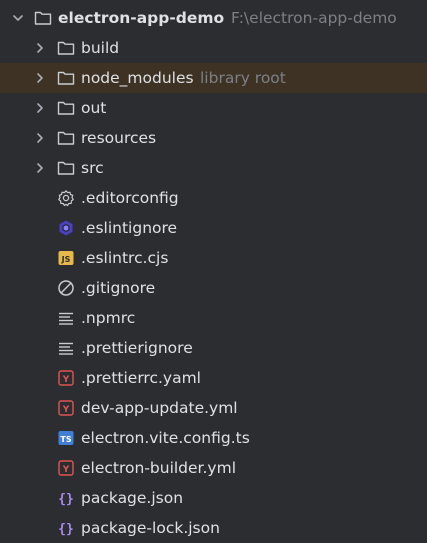  I want to click on folder-name: out, so click(94, 108).